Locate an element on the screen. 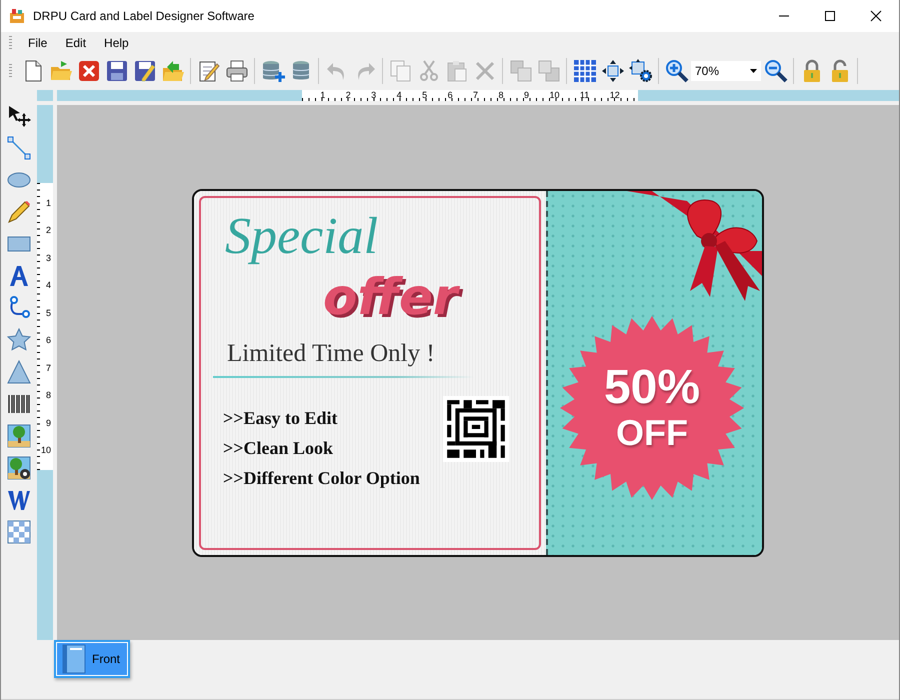 The height and width of the screenshot is (700, 900). image-library-tool is located at coordinates (19, 467).